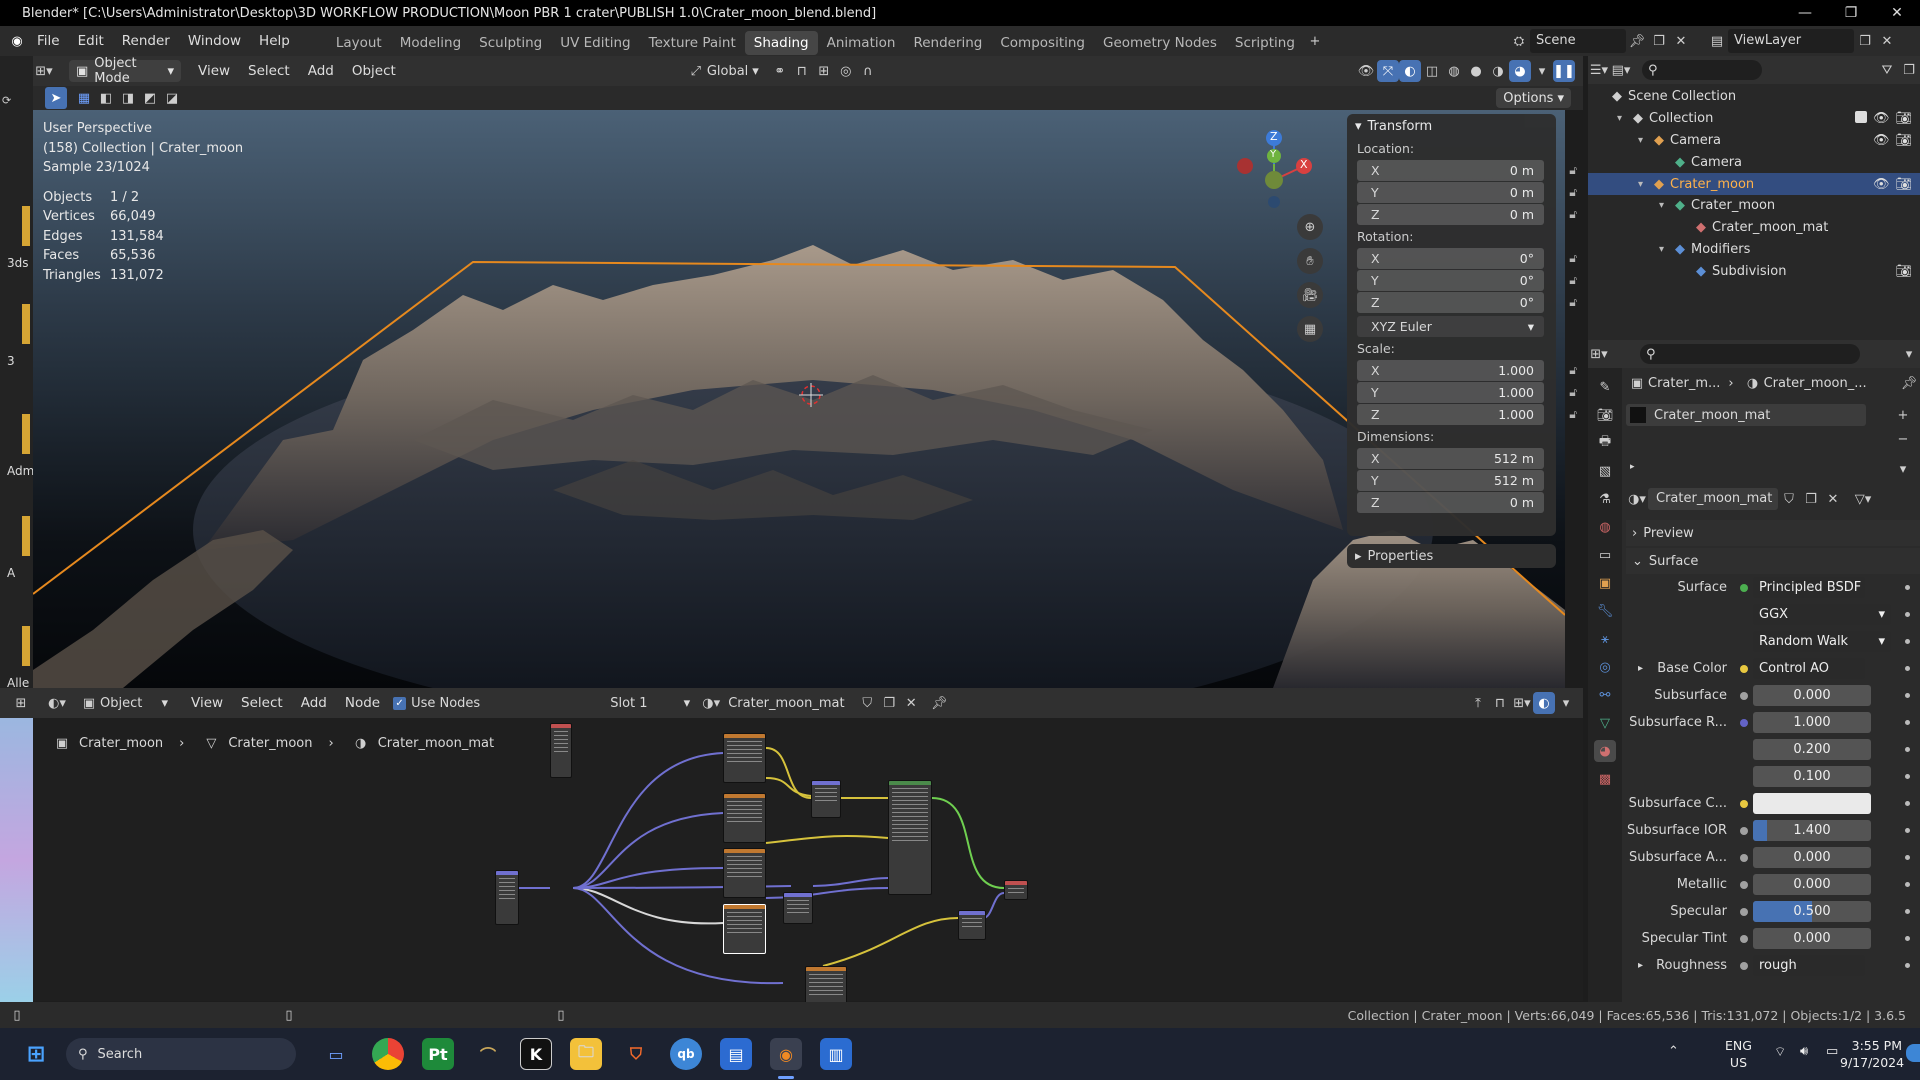 The image size is (1920, 1080). Describe the element at coordinates (1744, 857) in the screenshot. I see `socket-icon` at that location.